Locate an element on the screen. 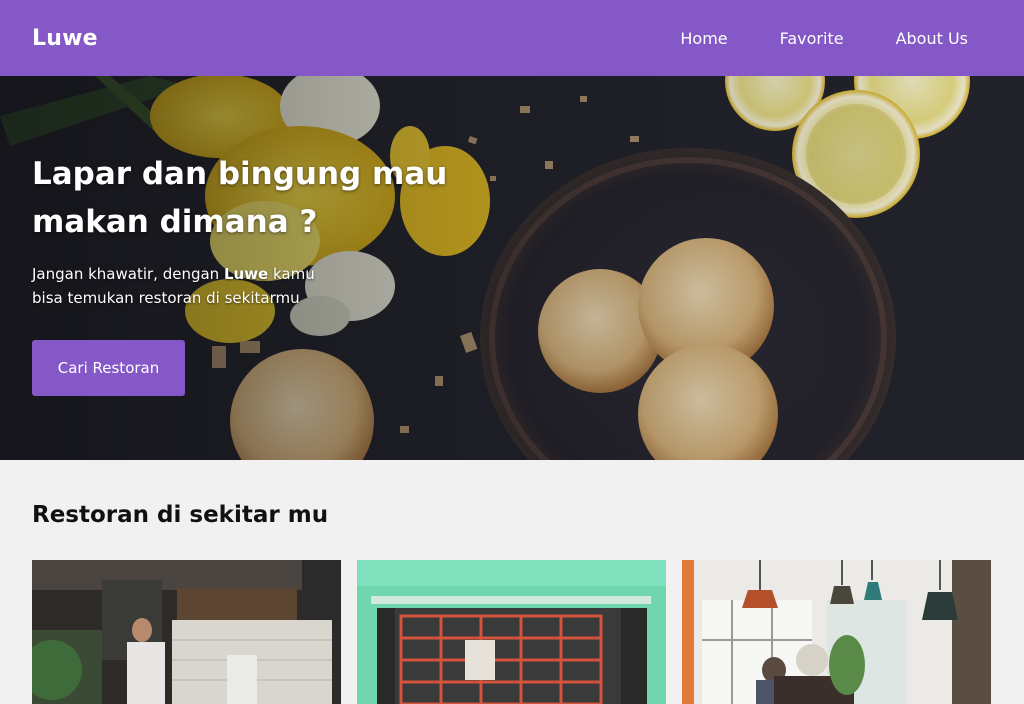  nav-links: Home Favorite About Us is located at coordinates (823, 38).